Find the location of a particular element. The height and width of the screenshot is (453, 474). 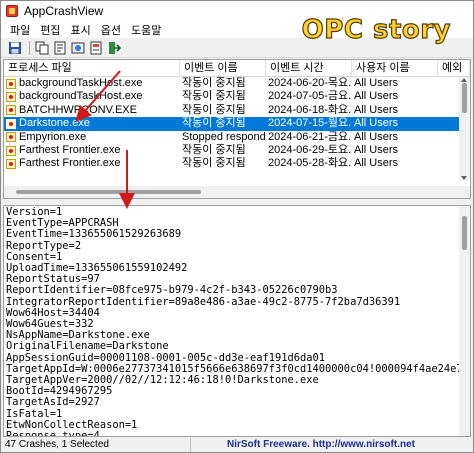

watermark-text: OPC story is located at coordinates (376, 29).